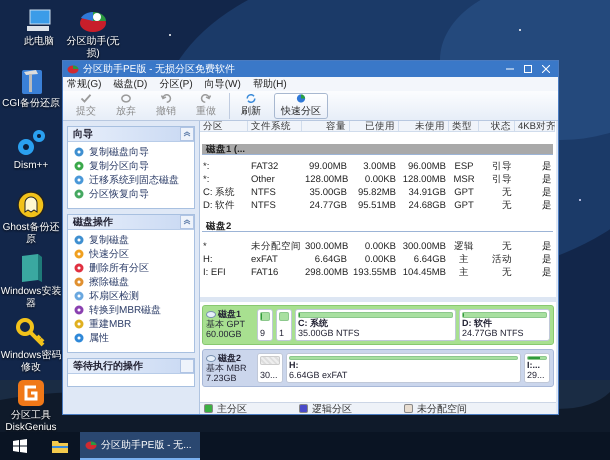  I want to click on panel-title: 磁盘操作, so click(93, 222).